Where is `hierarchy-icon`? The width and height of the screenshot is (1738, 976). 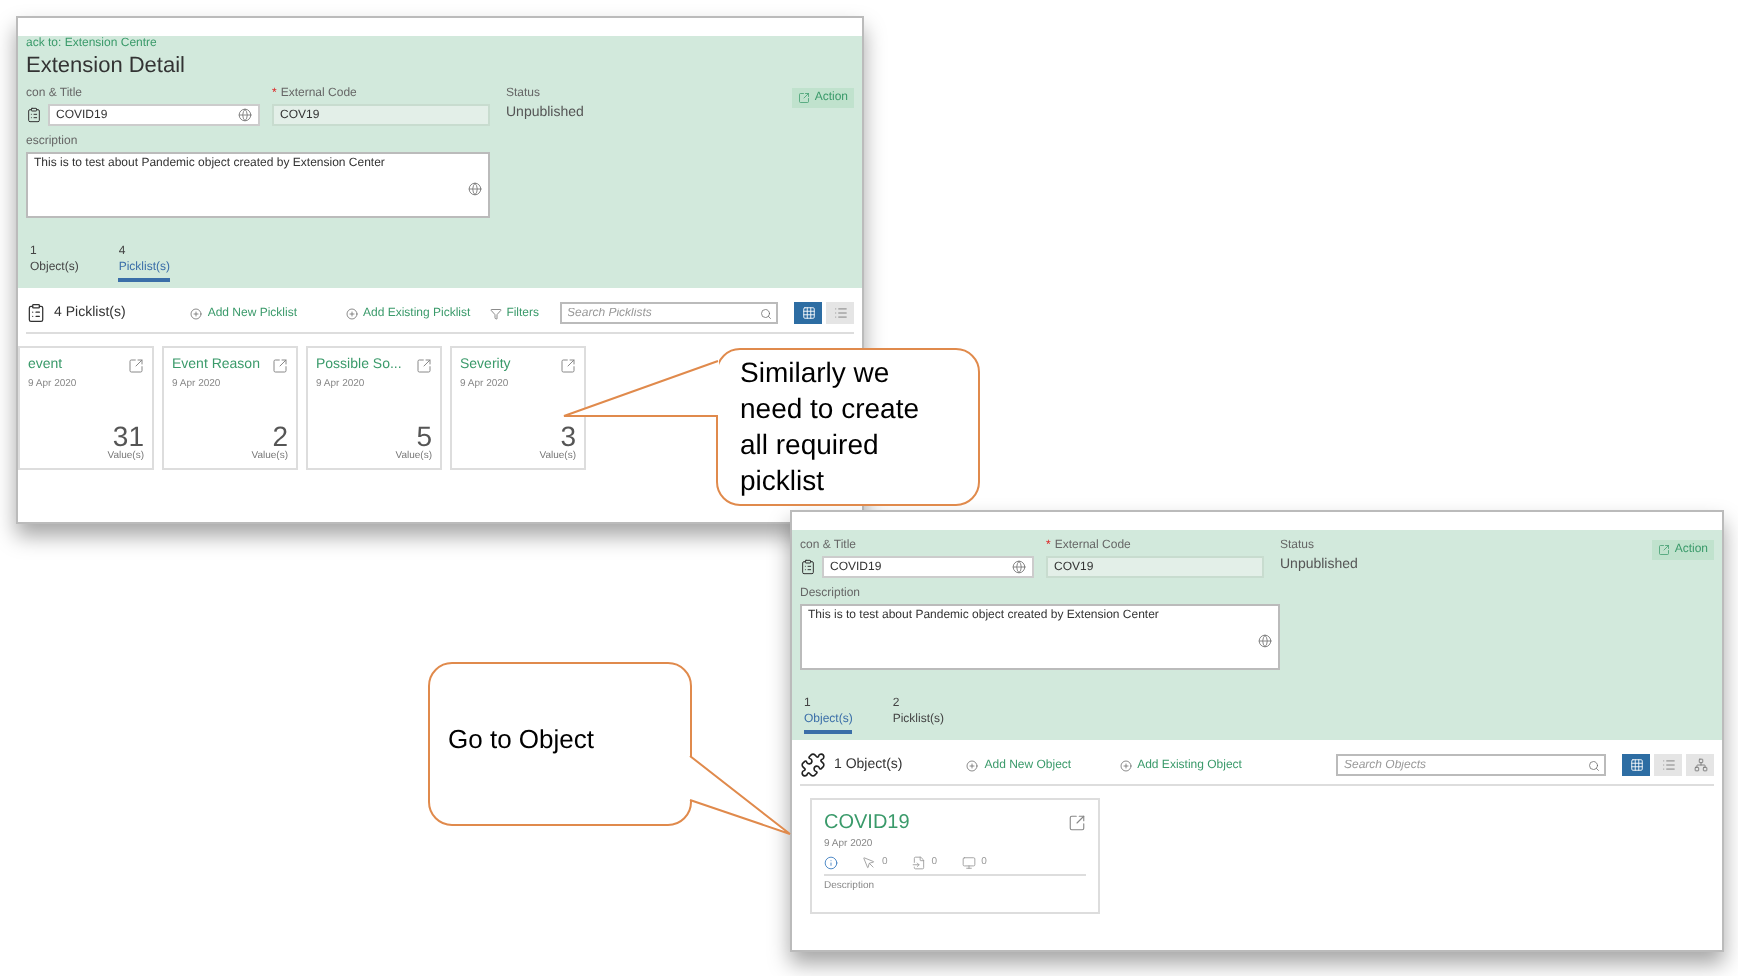 hierarchy-icon is located at coordinates (1700, 765).